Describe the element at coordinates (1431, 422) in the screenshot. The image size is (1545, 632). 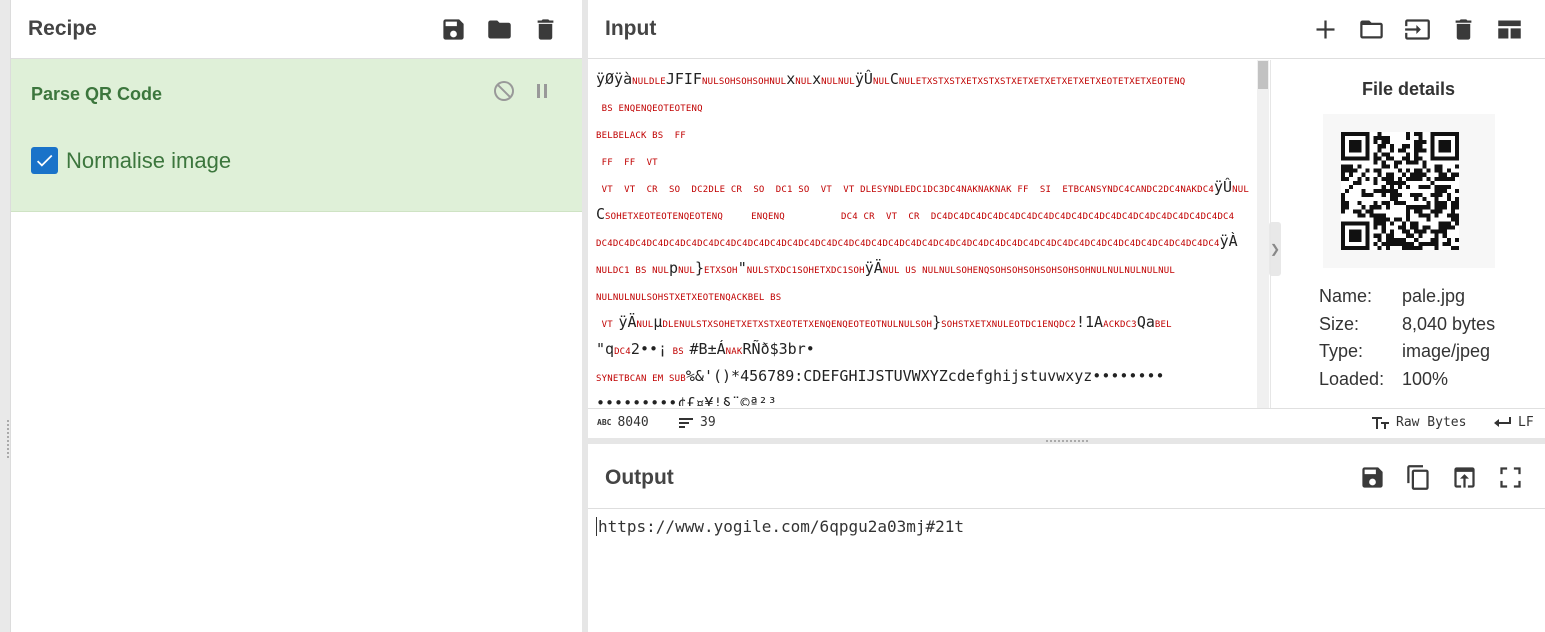
I see `encoding-value: Raw Bytes` at that location.